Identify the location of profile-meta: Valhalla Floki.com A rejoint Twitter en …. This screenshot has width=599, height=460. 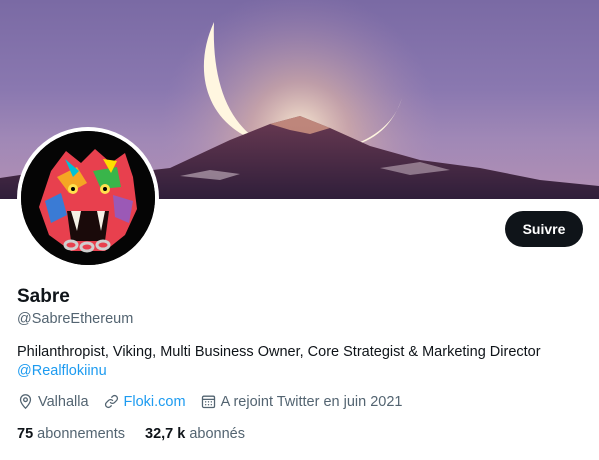
(216, 401).